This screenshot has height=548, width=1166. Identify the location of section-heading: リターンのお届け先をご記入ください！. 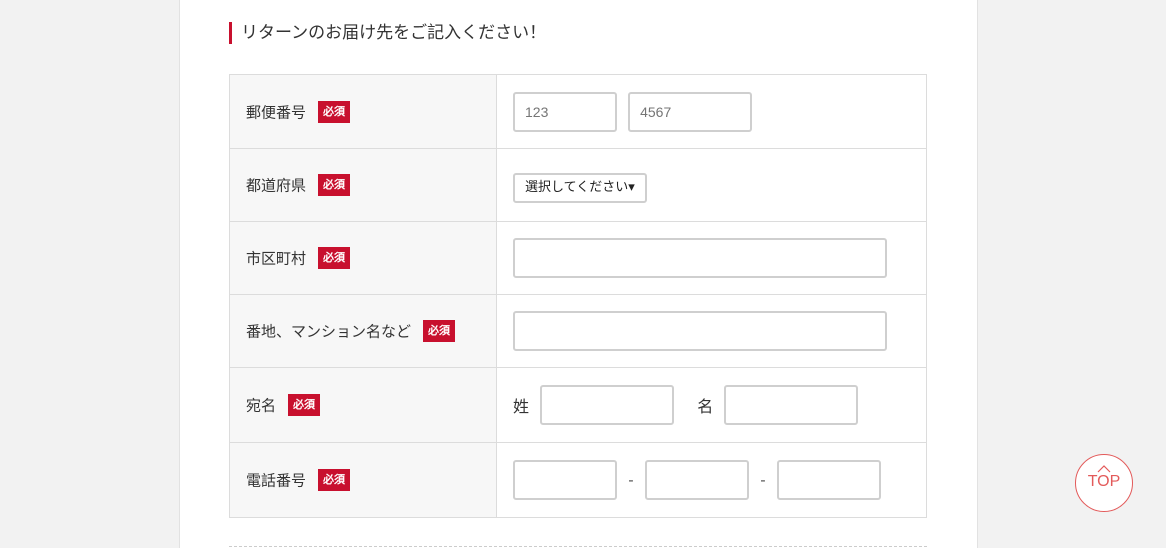
(387, 33).